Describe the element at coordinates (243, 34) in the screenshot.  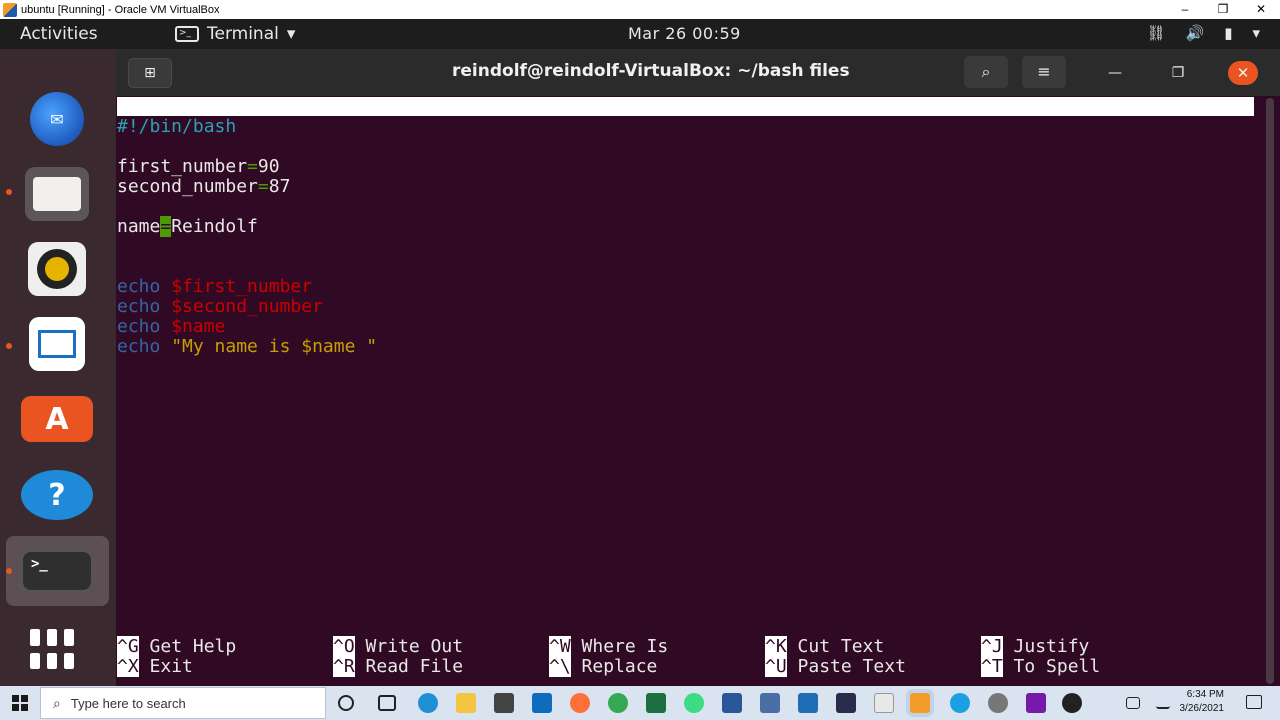
I see `app-menu-label: Terminal` at that location.